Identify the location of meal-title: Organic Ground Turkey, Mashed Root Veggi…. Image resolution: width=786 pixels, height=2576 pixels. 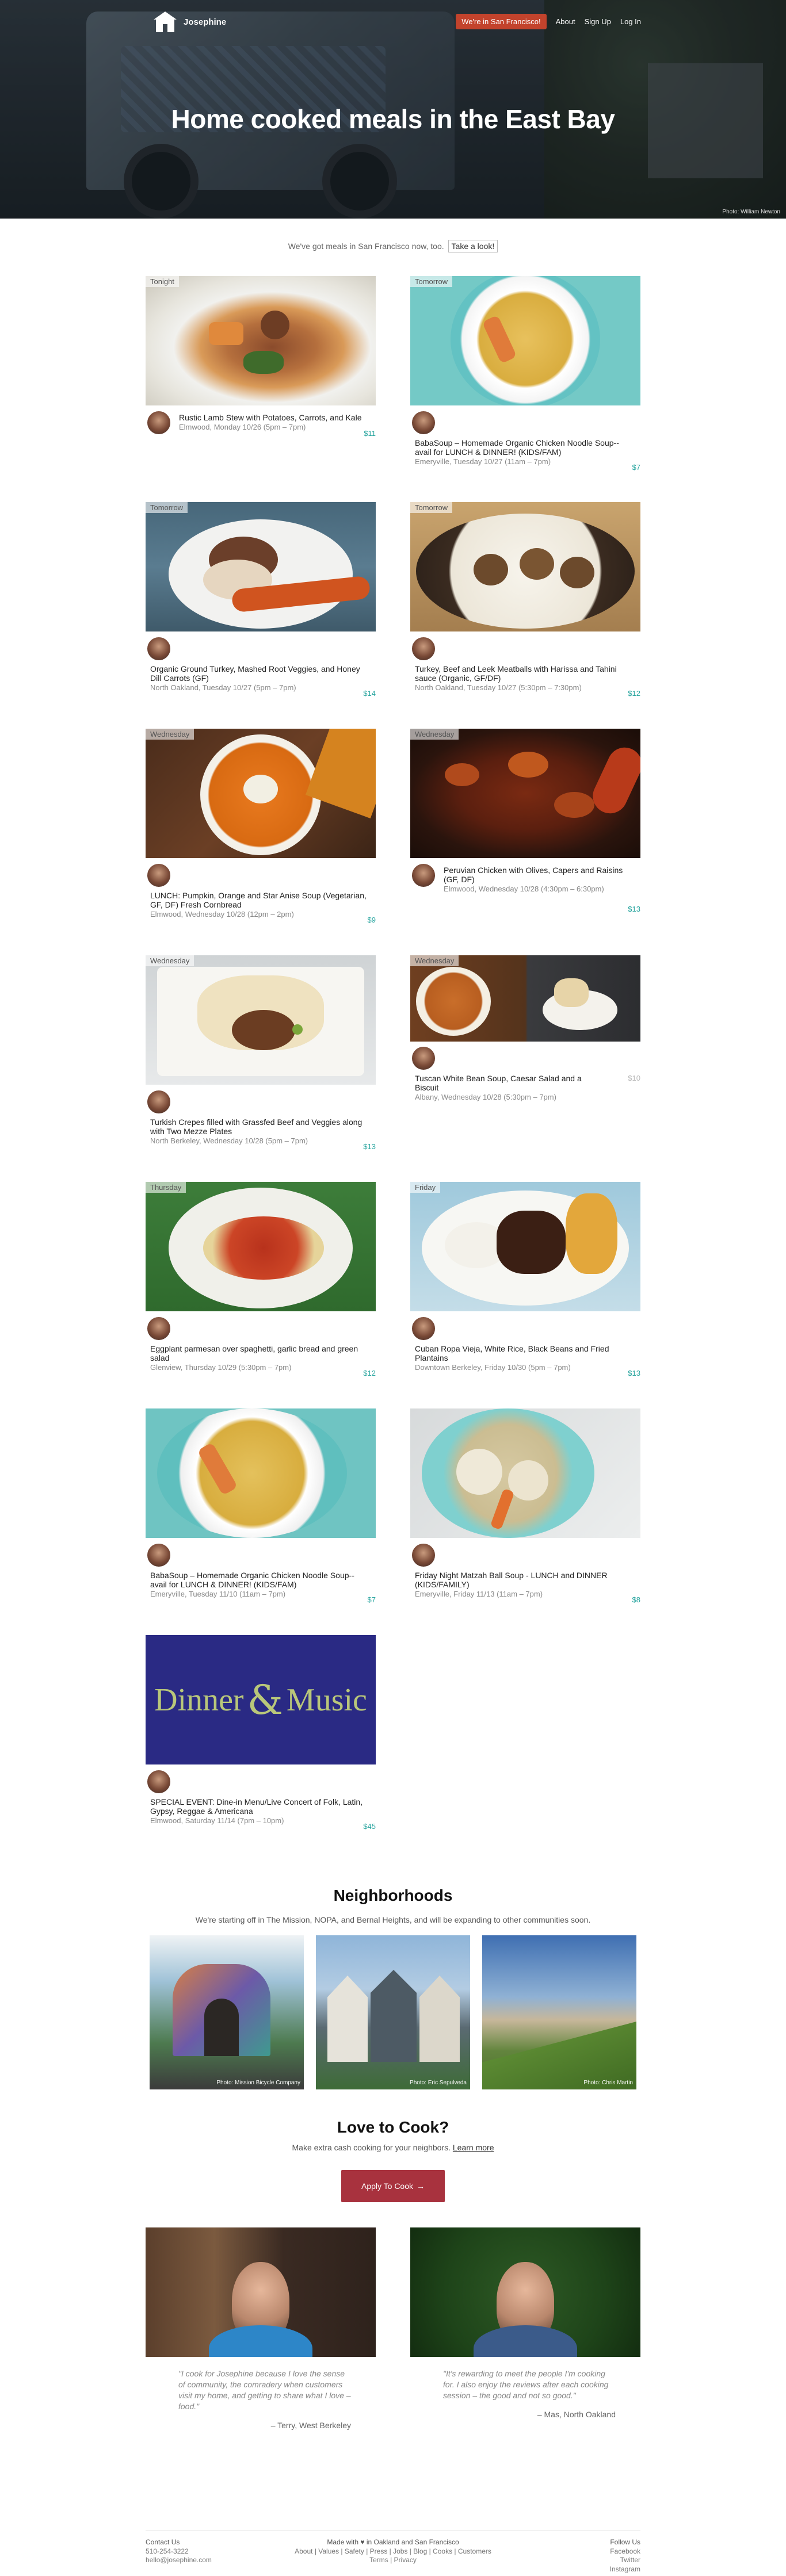
(260, 678).